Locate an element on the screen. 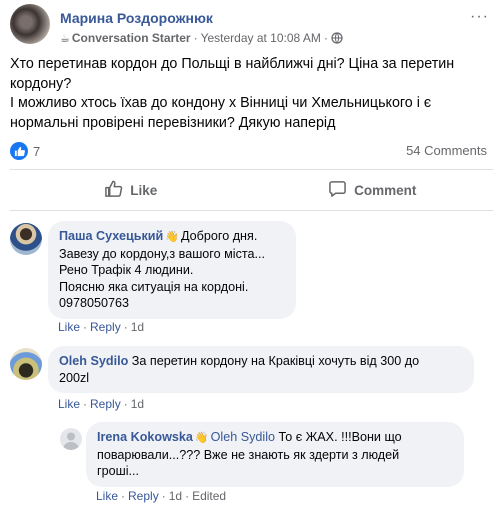  conversation-starter-badge: Conversation Starter is located at coordinates (131, 38).